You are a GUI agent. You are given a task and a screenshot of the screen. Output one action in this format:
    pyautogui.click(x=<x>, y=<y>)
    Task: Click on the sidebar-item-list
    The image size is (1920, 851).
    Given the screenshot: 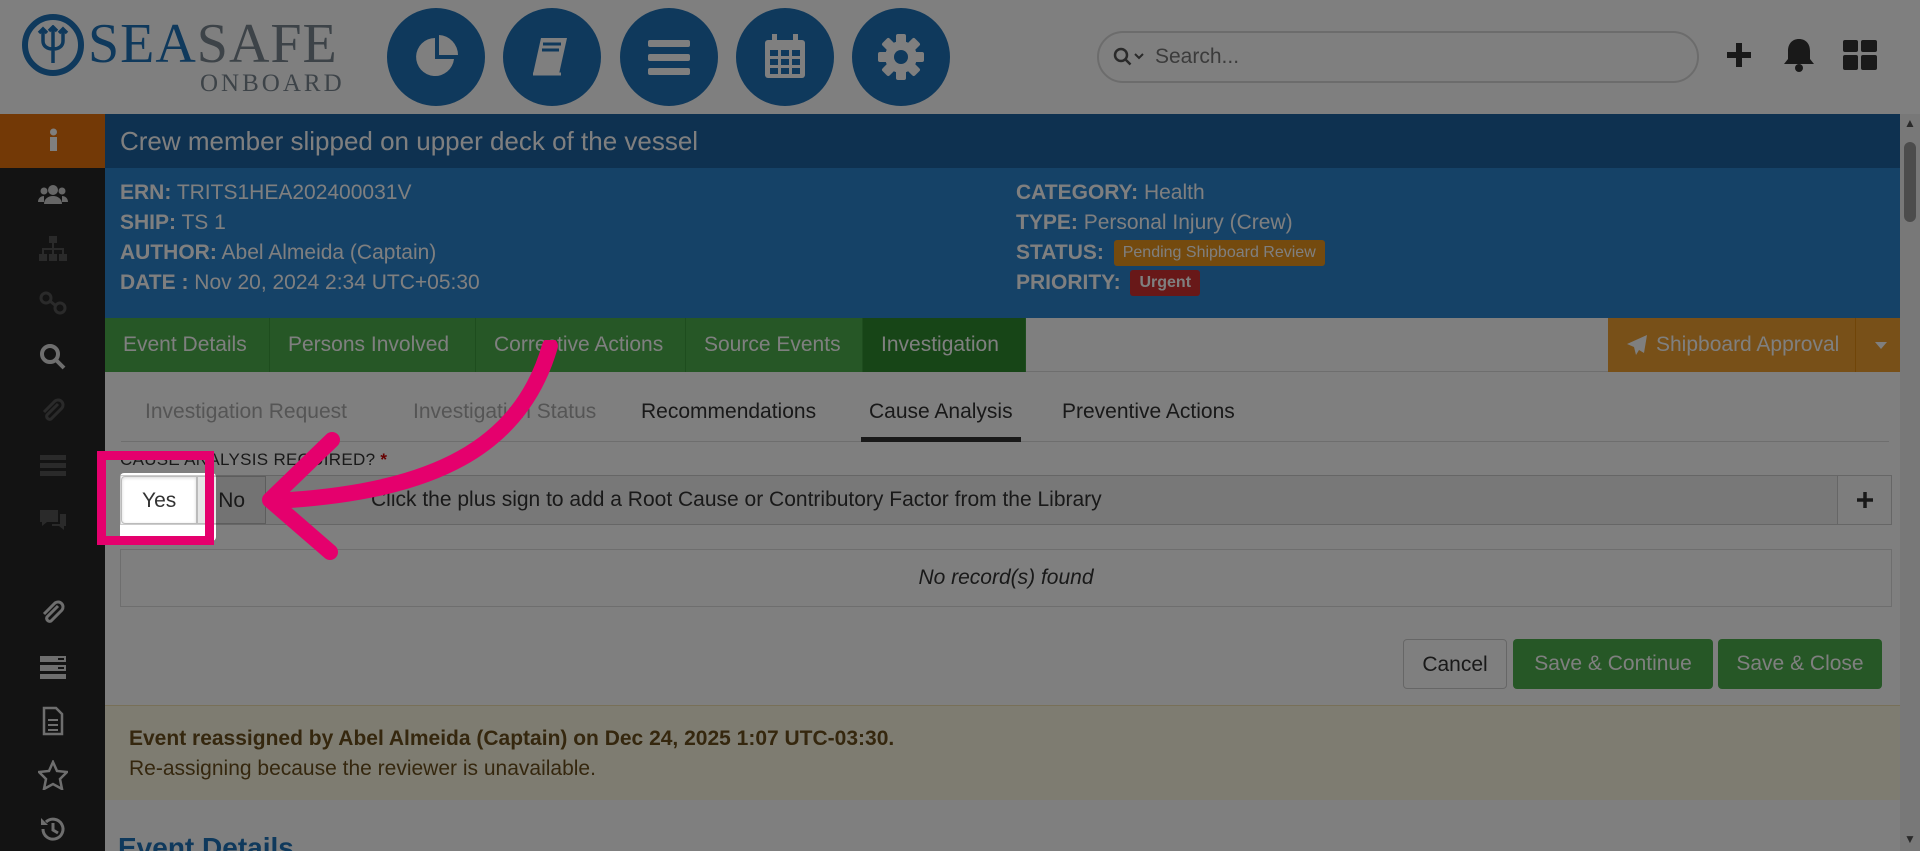 What is the action you would take?
    pyautogui.click(x=52, y=465)
    